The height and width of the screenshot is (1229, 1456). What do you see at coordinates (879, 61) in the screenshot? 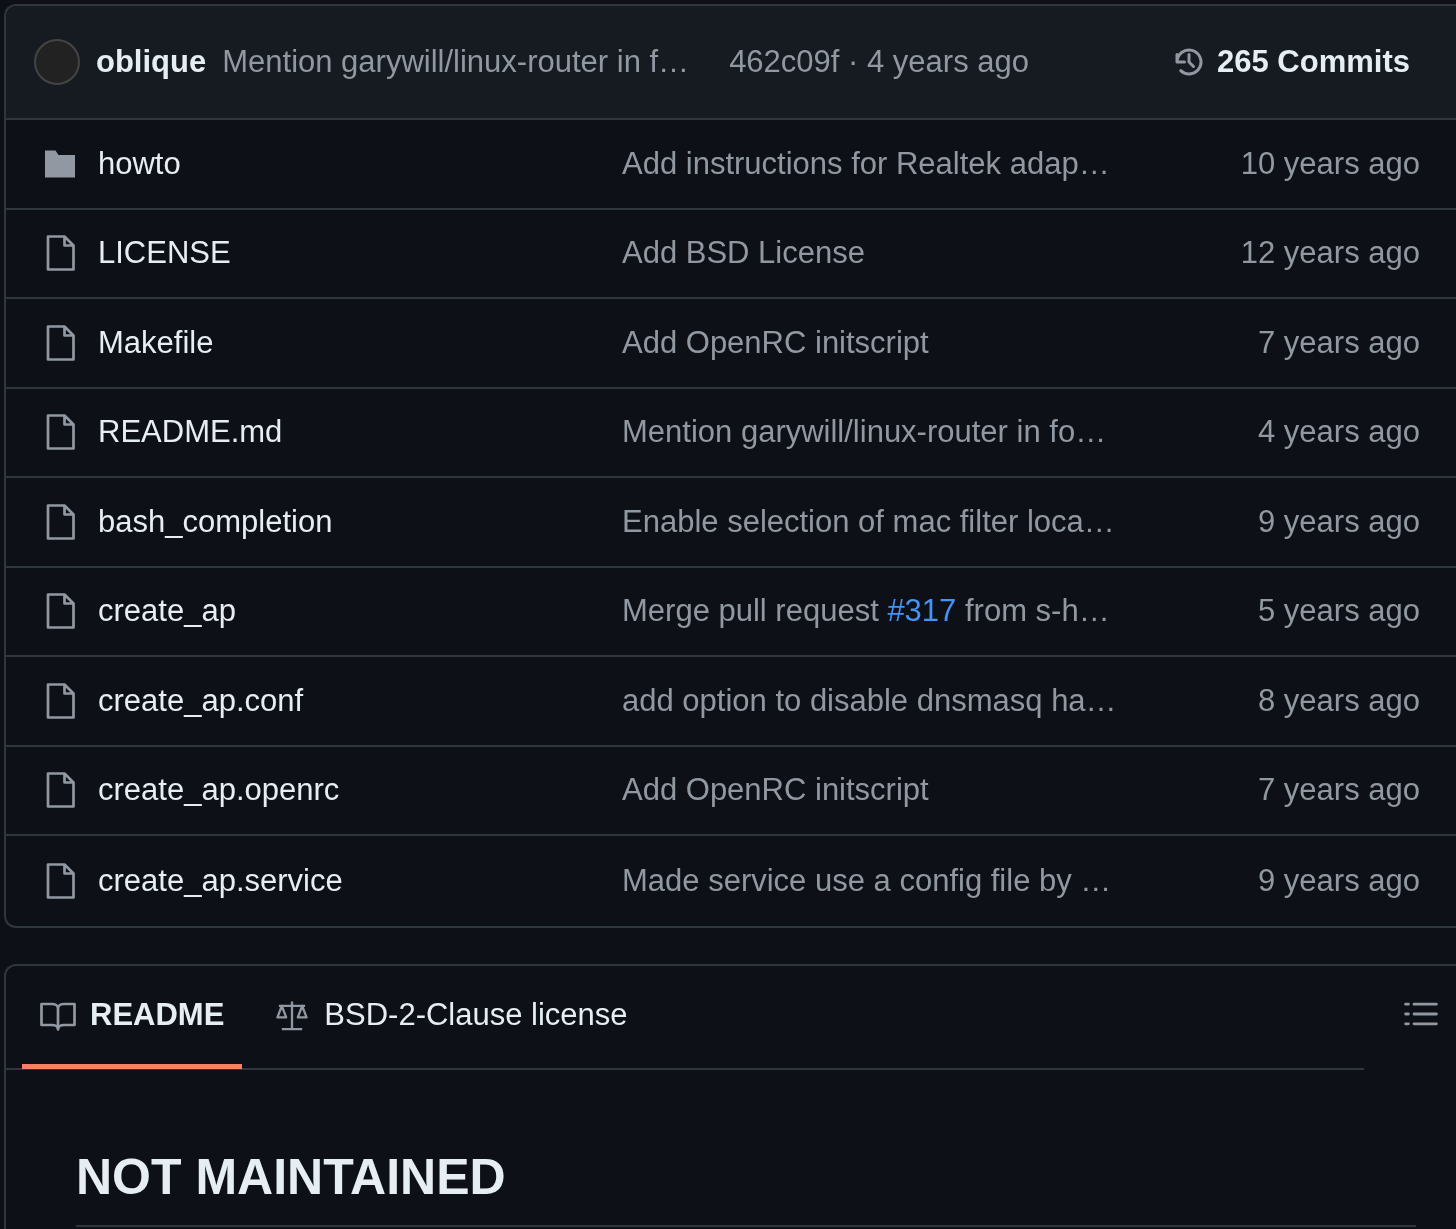
I see `commit-sha-time: 462c09f · 4 years ago` at bounding box center [879, 61].